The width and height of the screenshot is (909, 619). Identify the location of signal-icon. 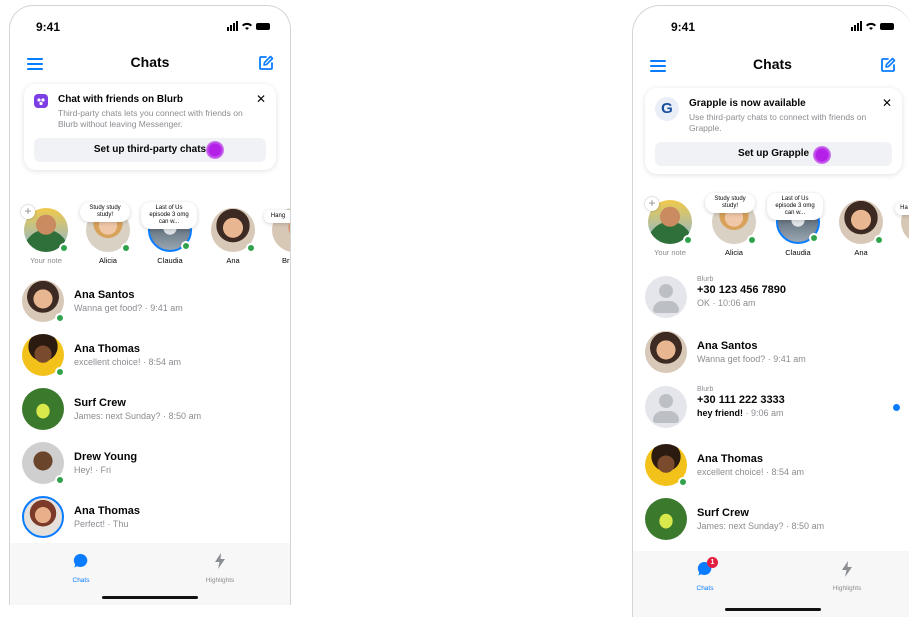
(232, 26).